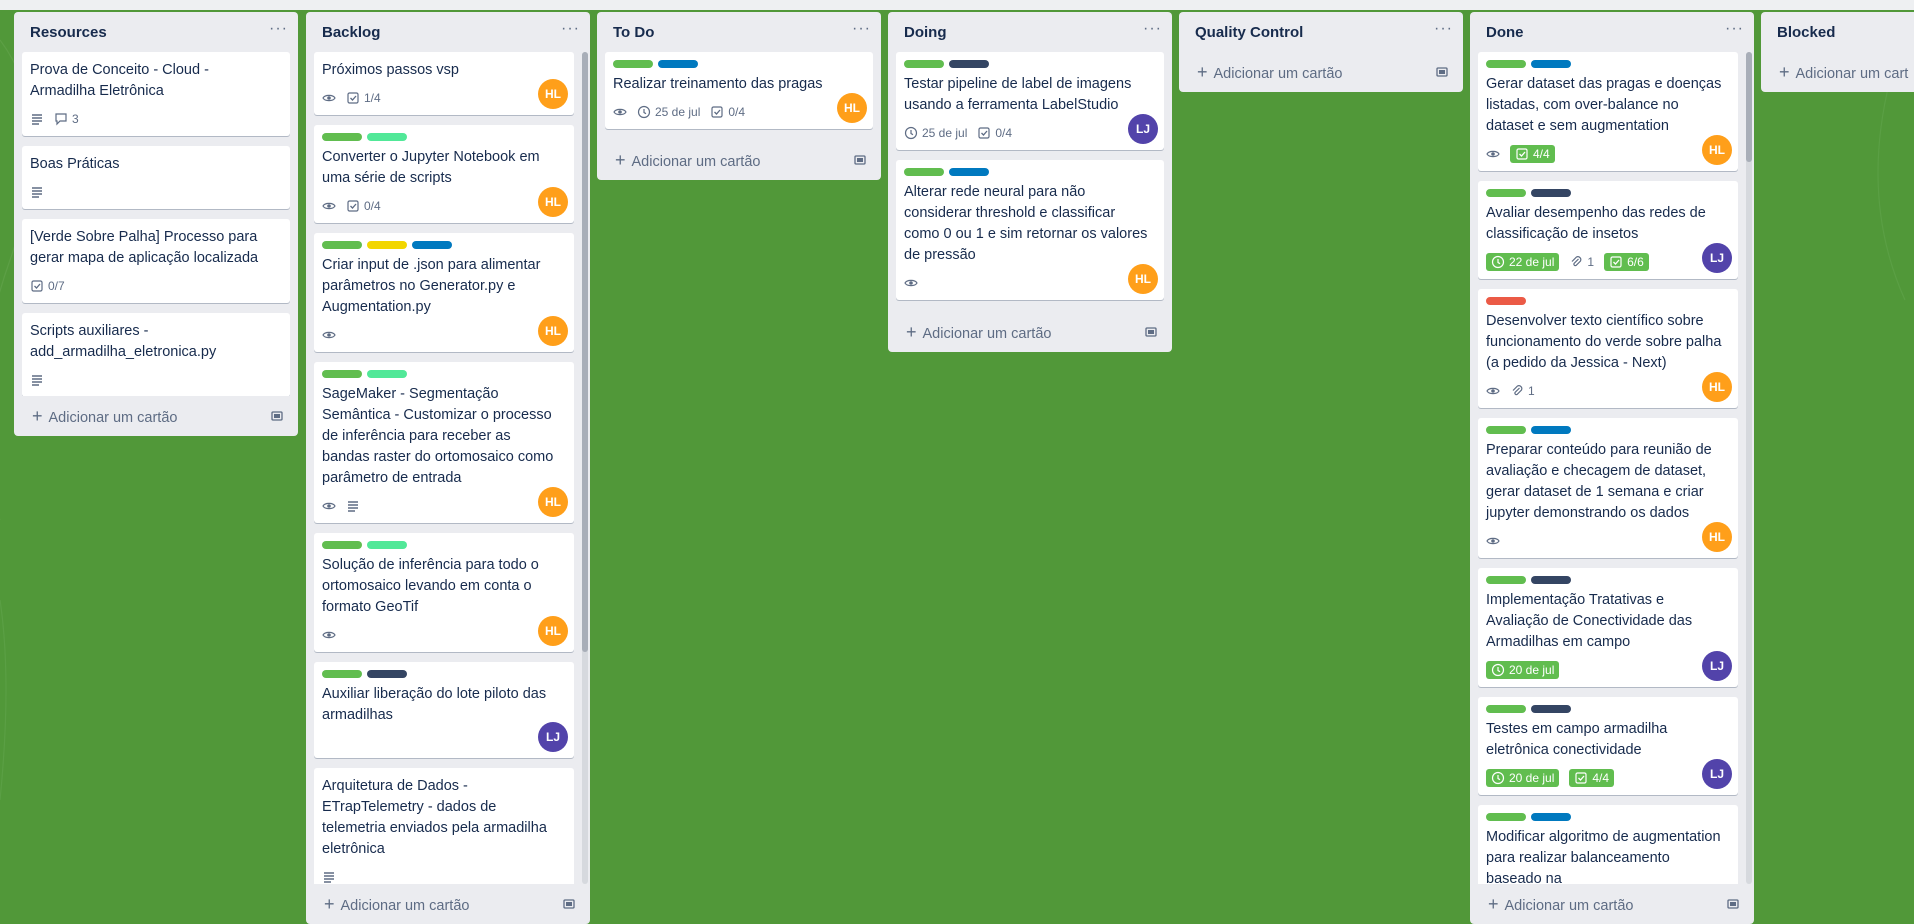  I want to click on checklist-badge: 0/7, so click(47, 286).